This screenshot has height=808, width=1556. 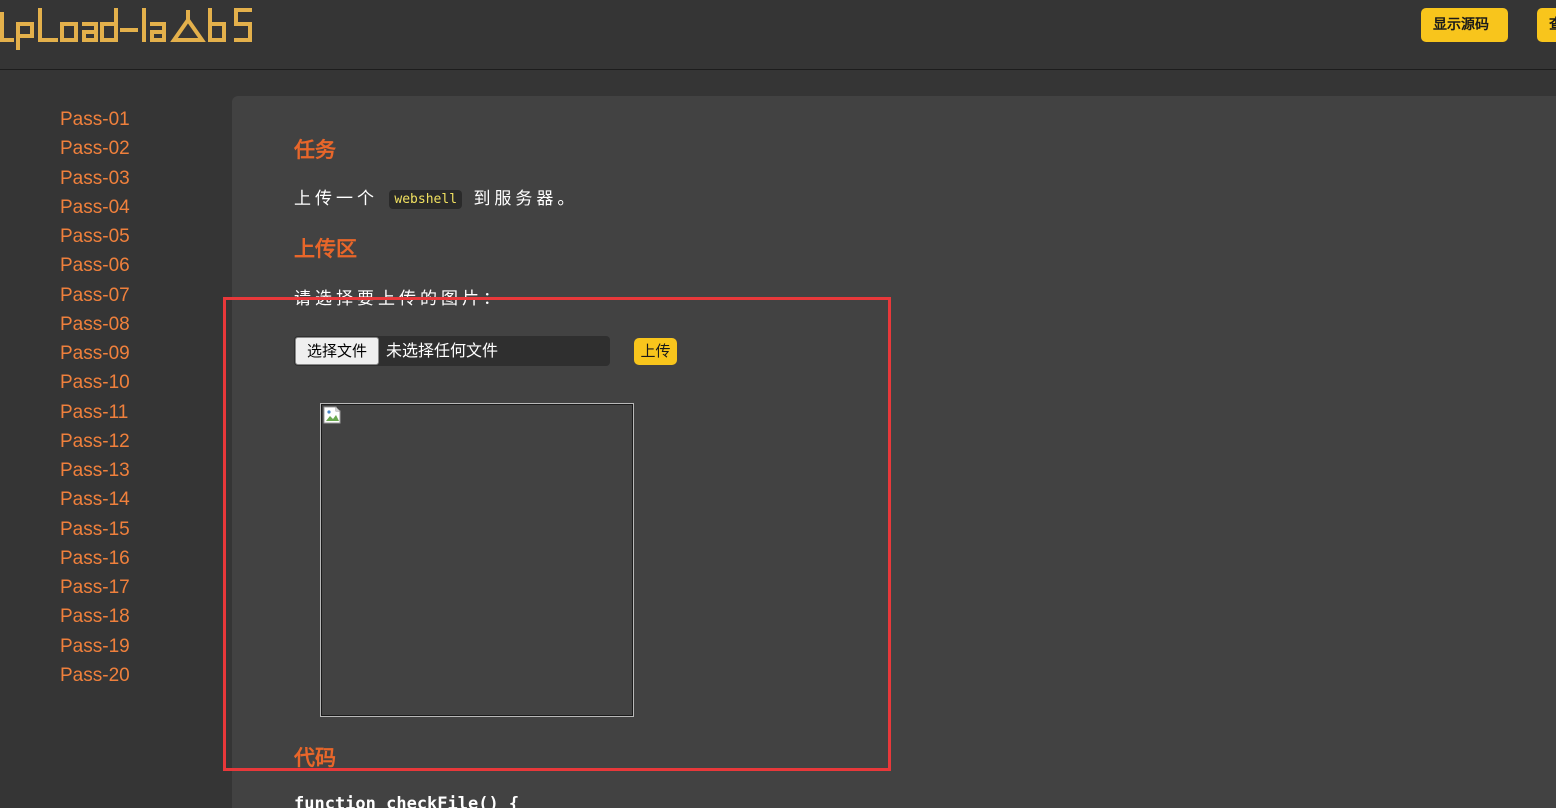 What do you see at coordinates (477, 560) in the screenshot?
I see `image-preview` at bounding box center [477, 560].